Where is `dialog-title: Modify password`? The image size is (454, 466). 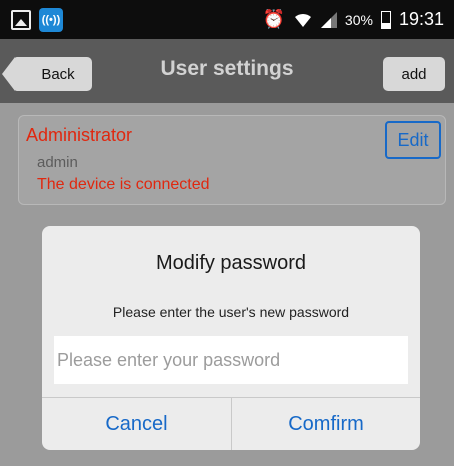 dialog-title: Modify password is located at coordinates (231, 263).